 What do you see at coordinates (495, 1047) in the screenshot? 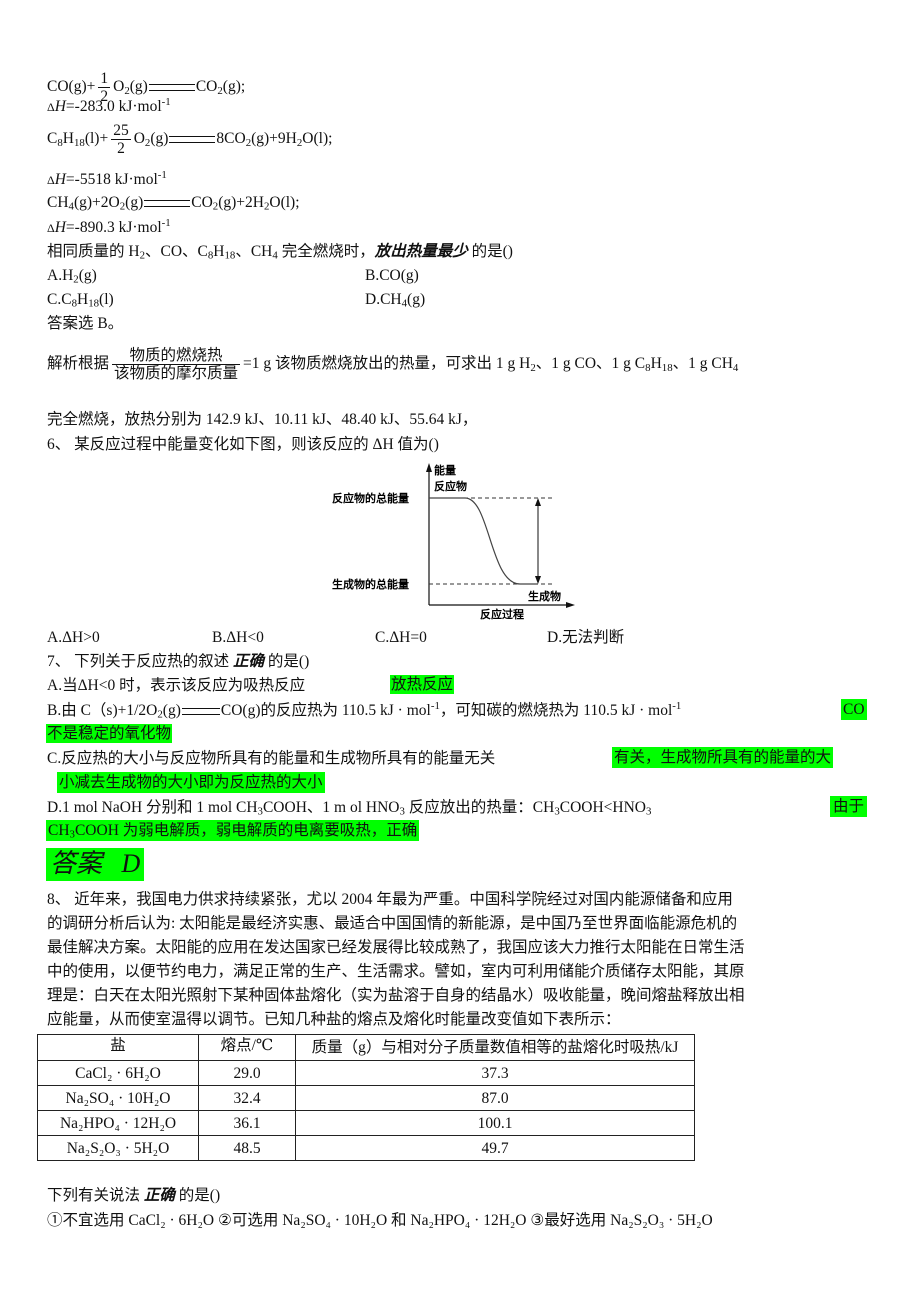
I see `col-header-heat: 质量（g）与相对分子质量数值相等的盐熔化时吸热/kJ` at bounding box center [495, 1047].